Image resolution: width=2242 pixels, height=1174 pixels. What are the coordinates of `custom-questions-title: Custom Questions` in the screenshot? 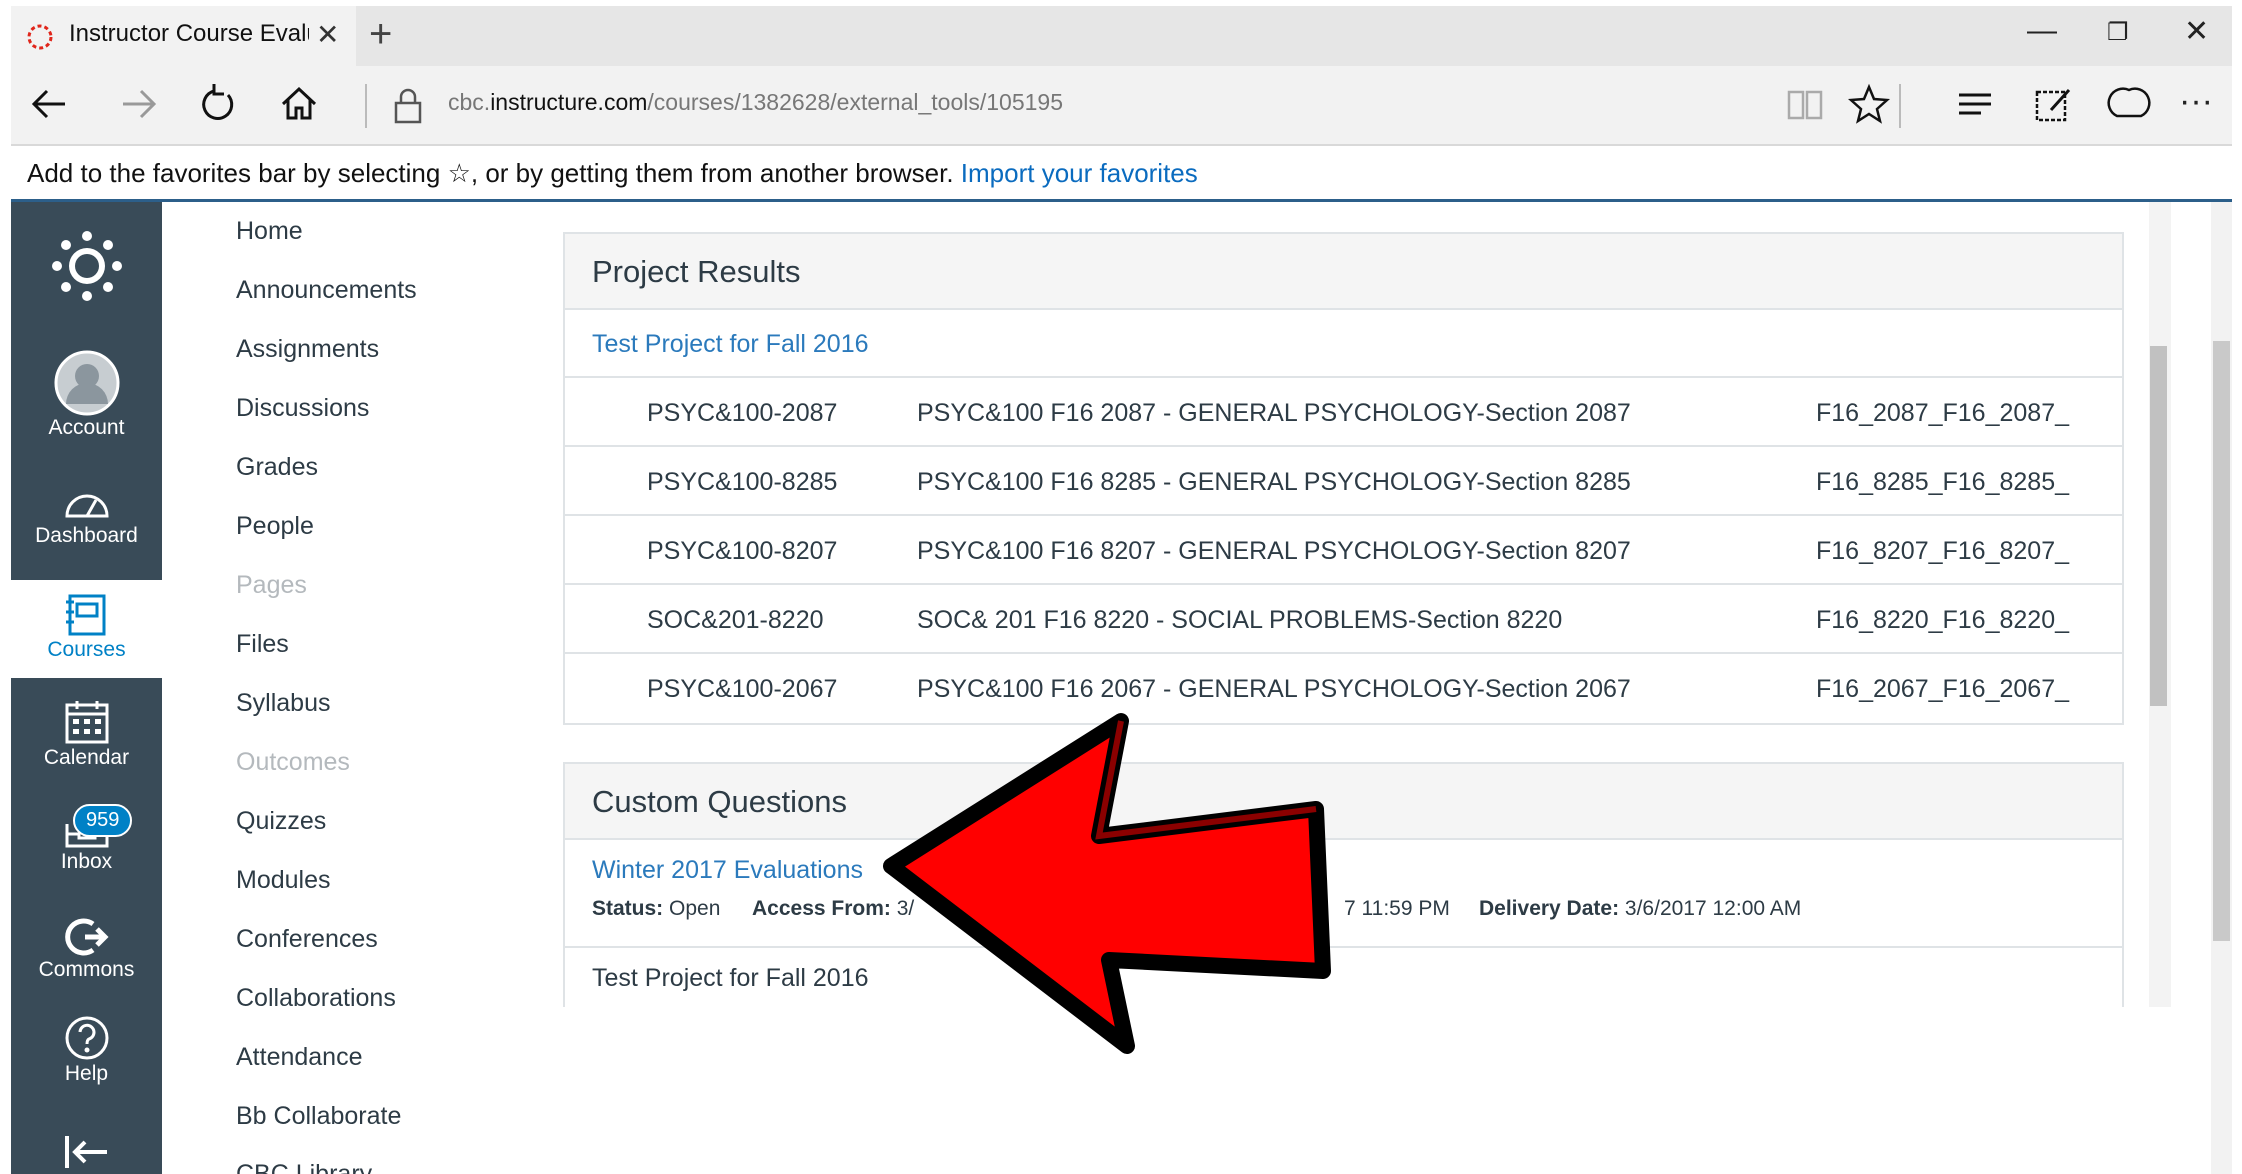 It's located at (1343, 802).